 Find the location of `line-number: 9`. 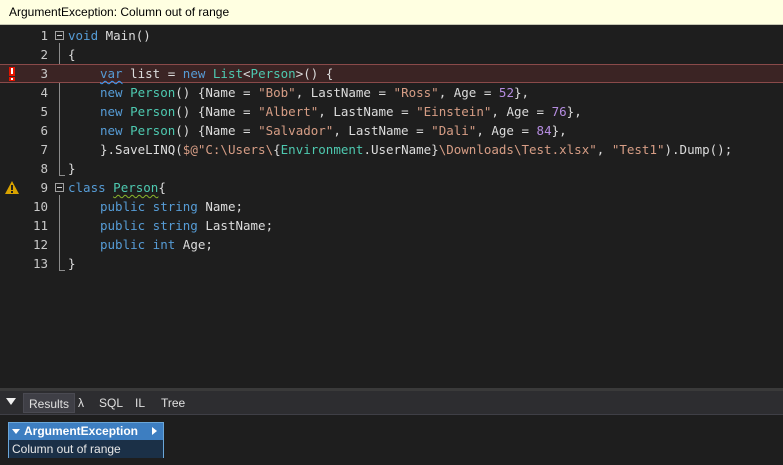

line-number: 9 is located at coordinates (44, 187).